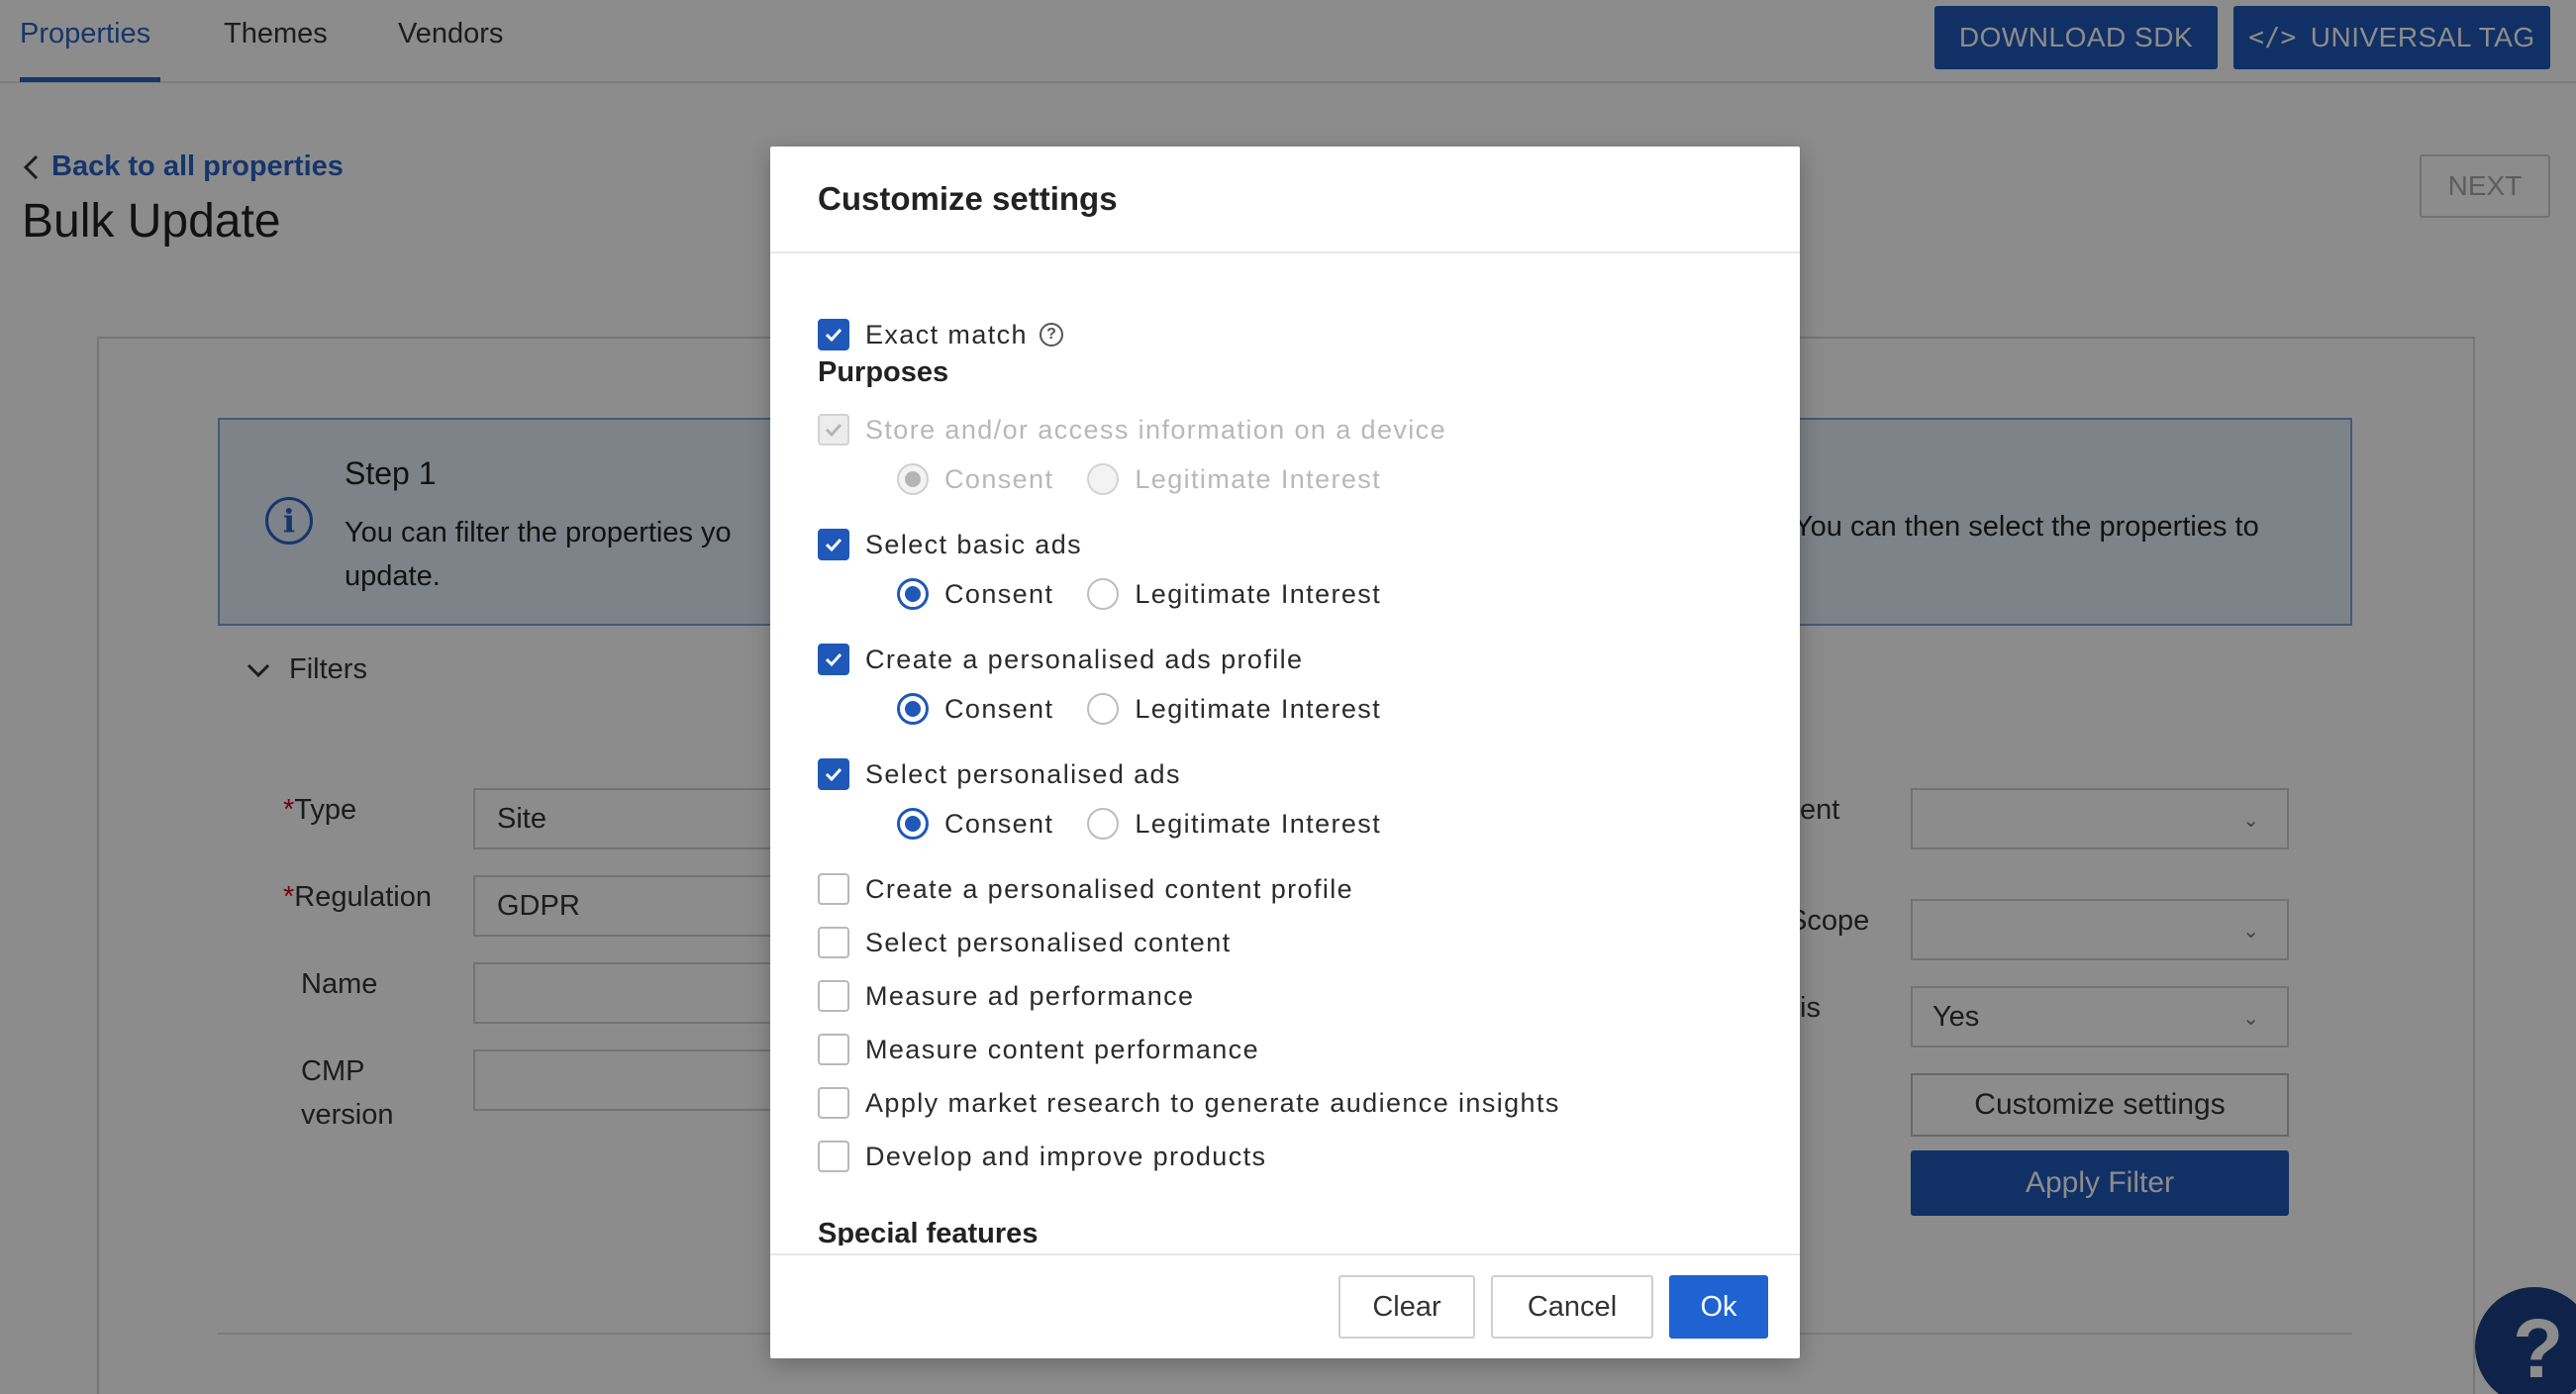 The width and height of the screenshot is (2576, 1394). Describe the element at coordinates (1719, 1307) in the screenshot. I see `ok-button: Ok` at that location.